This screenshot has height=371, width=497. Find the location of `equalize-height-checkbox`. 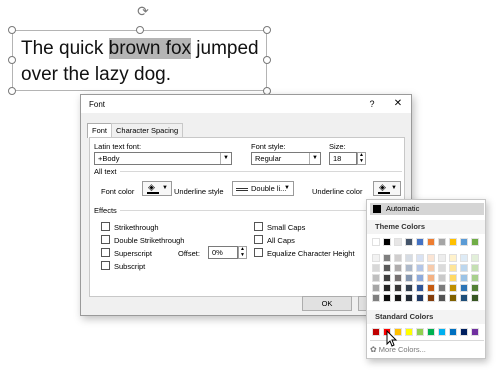

equalize-height-checkbox is located at coordinates (258, 252).